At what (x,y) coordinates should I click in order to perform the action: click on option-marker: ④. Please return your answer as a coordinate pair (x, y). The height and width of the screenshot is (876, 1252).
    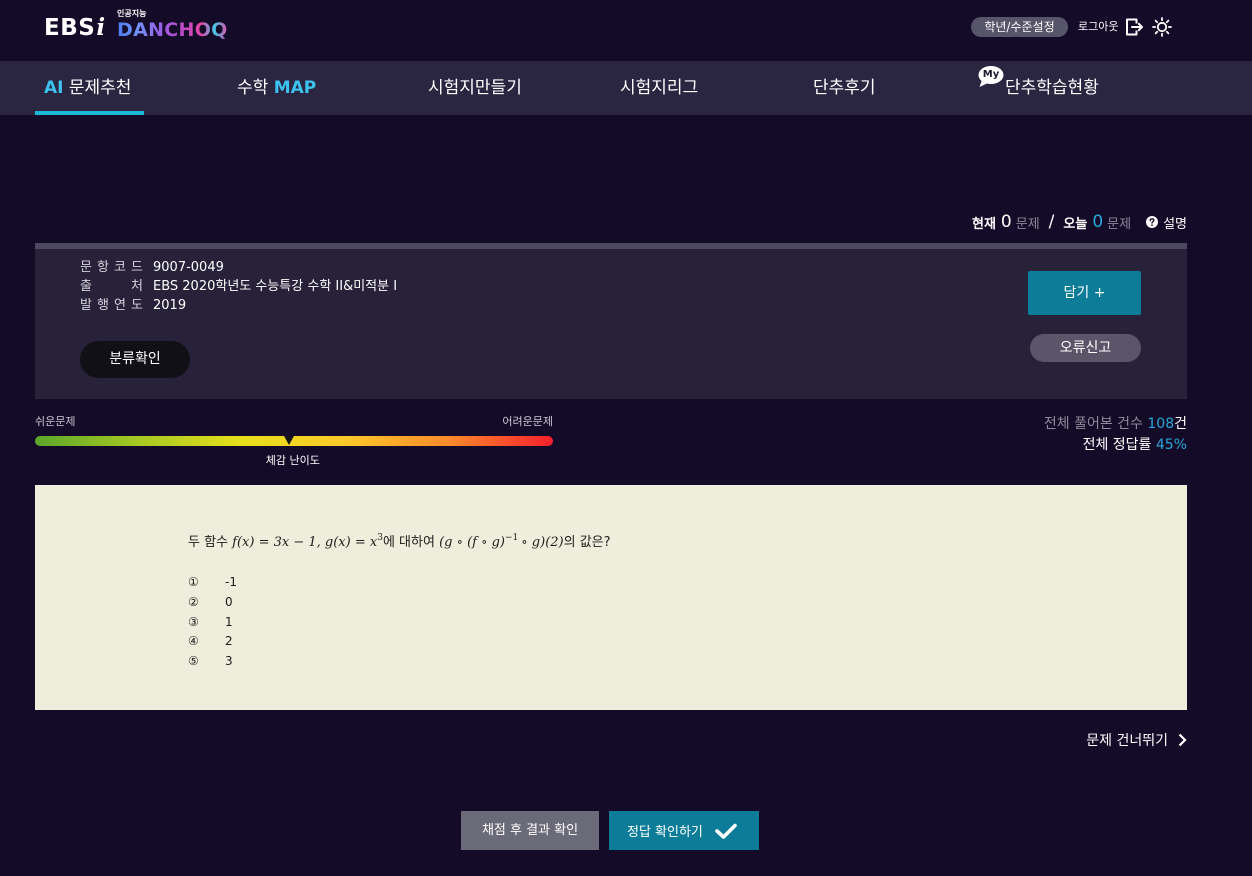
    Looking at the image, I should click on (193, 641).